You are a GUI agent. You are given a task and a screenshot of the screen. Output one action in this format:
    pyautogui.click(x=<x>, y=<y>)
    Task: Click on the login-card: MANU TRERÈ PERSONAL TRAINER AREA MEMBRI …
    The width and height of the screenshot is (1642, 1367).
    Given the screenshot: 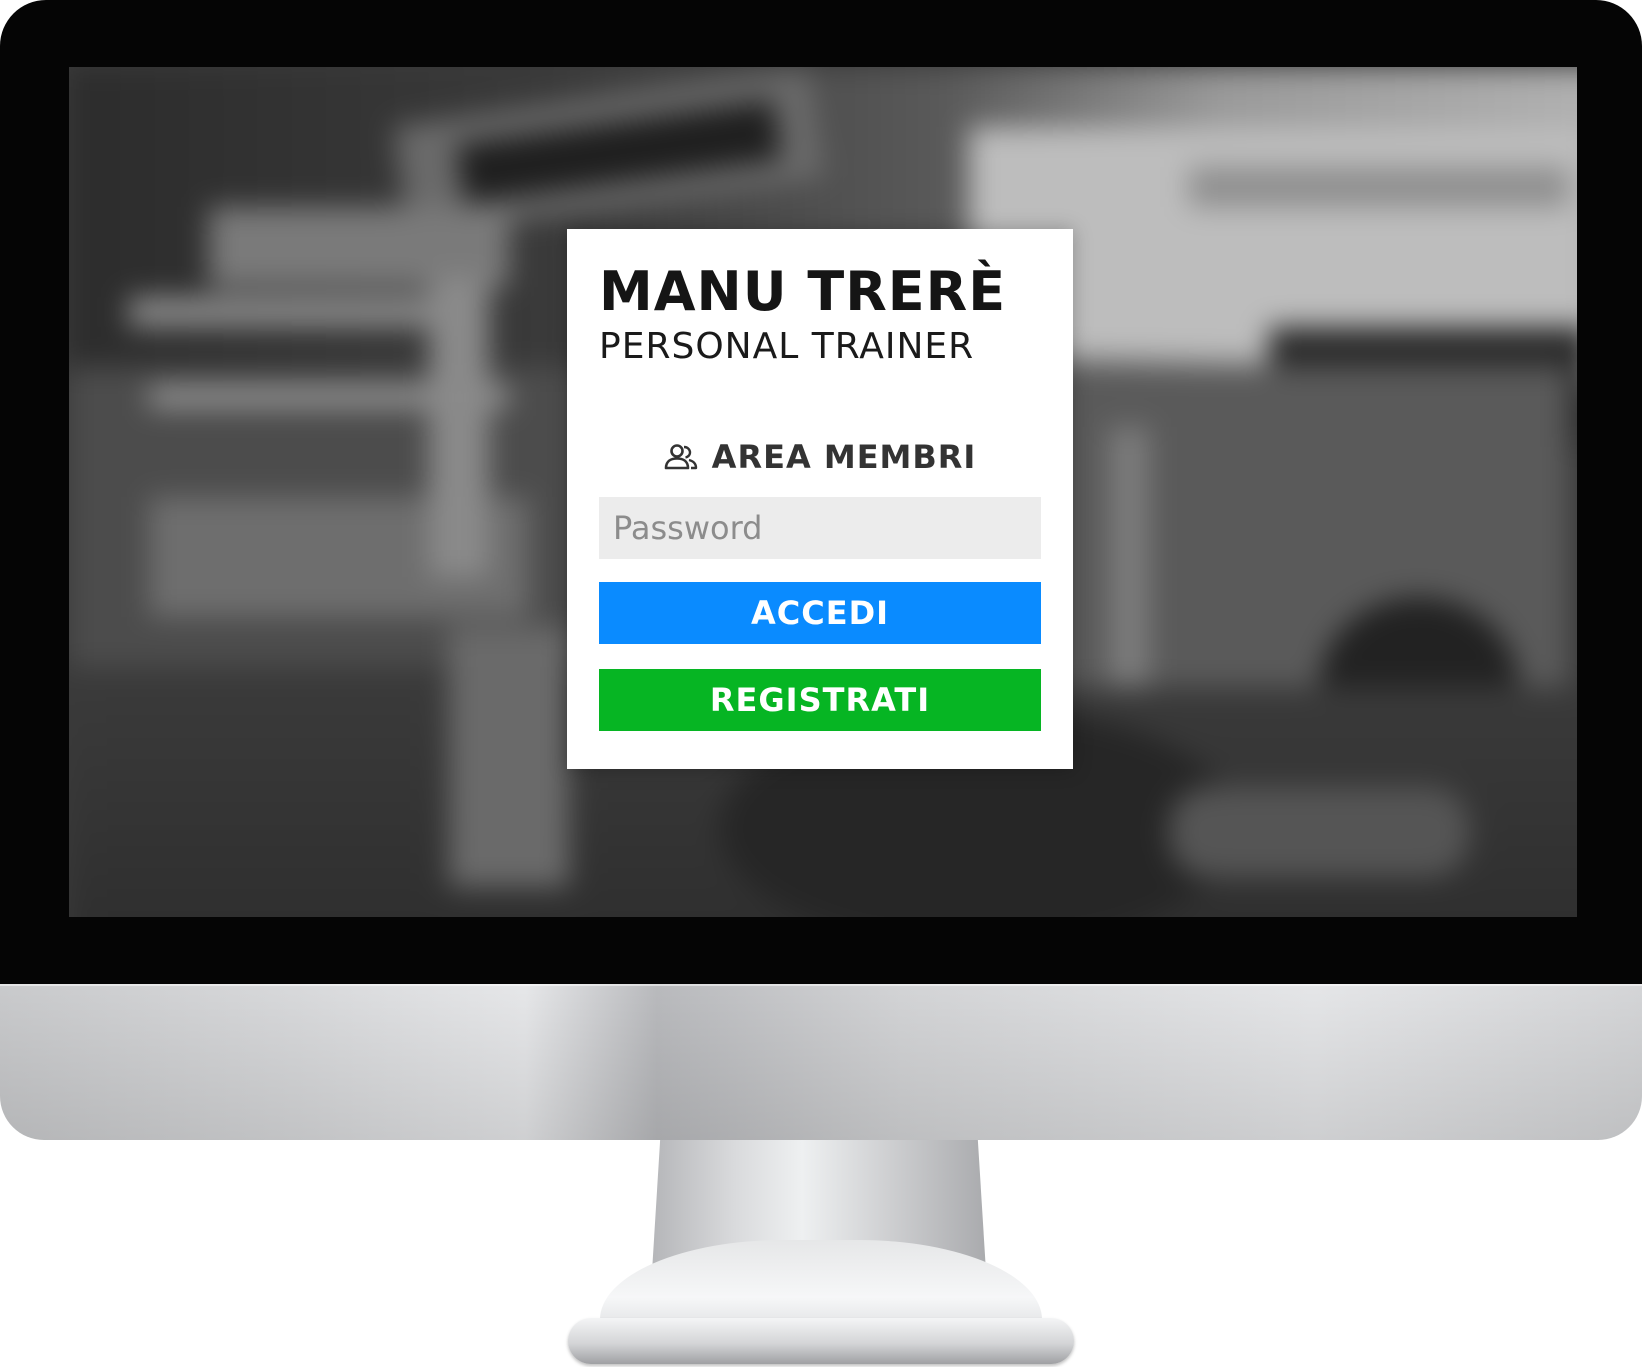 What is the action you would take?
    pyautogui.click(x=820, y=499)
    